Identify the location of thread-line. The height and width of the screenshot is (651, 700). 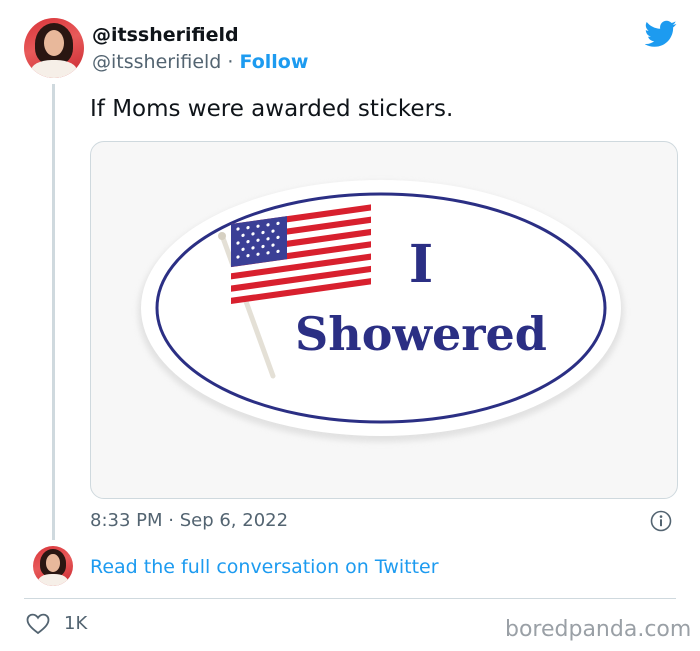
(53, 312).